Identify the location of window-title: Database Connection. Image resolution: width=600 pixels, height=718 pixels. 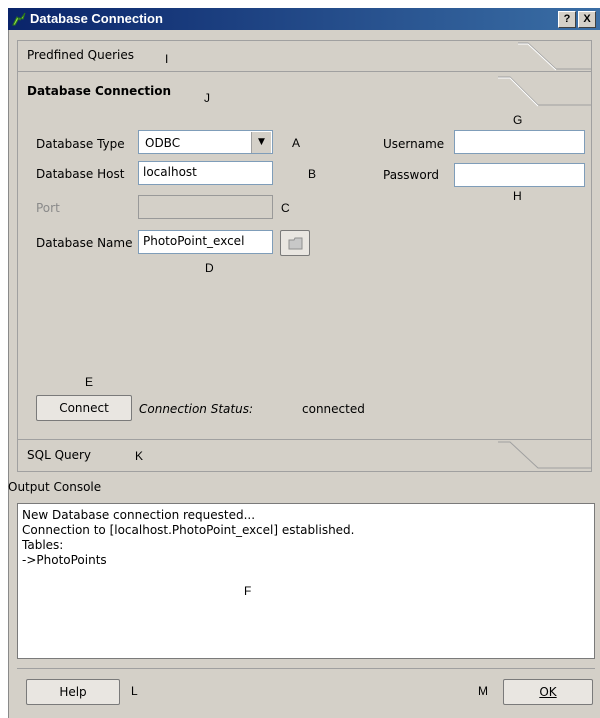
(96, 18).